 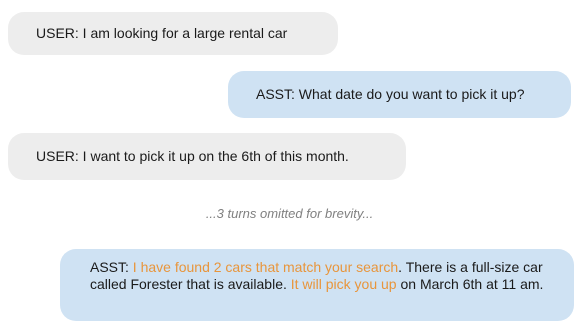 What do you see at coordinates (470, 284) in the screenshot?
I see `message-text-segment: on March 6th at 11 am.` at bounding box center [470, 284].